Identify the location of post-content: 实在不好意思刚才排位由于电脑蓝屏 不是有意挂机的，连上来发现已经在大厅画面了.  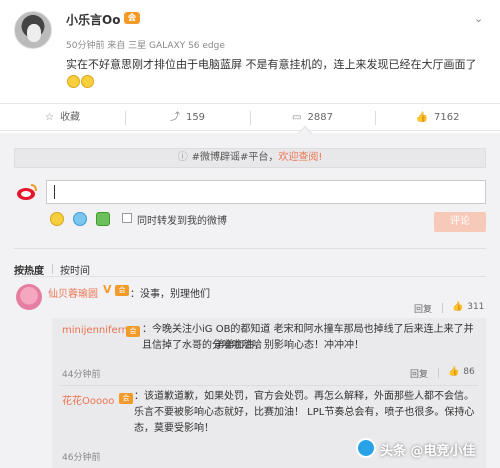
(276, 74).